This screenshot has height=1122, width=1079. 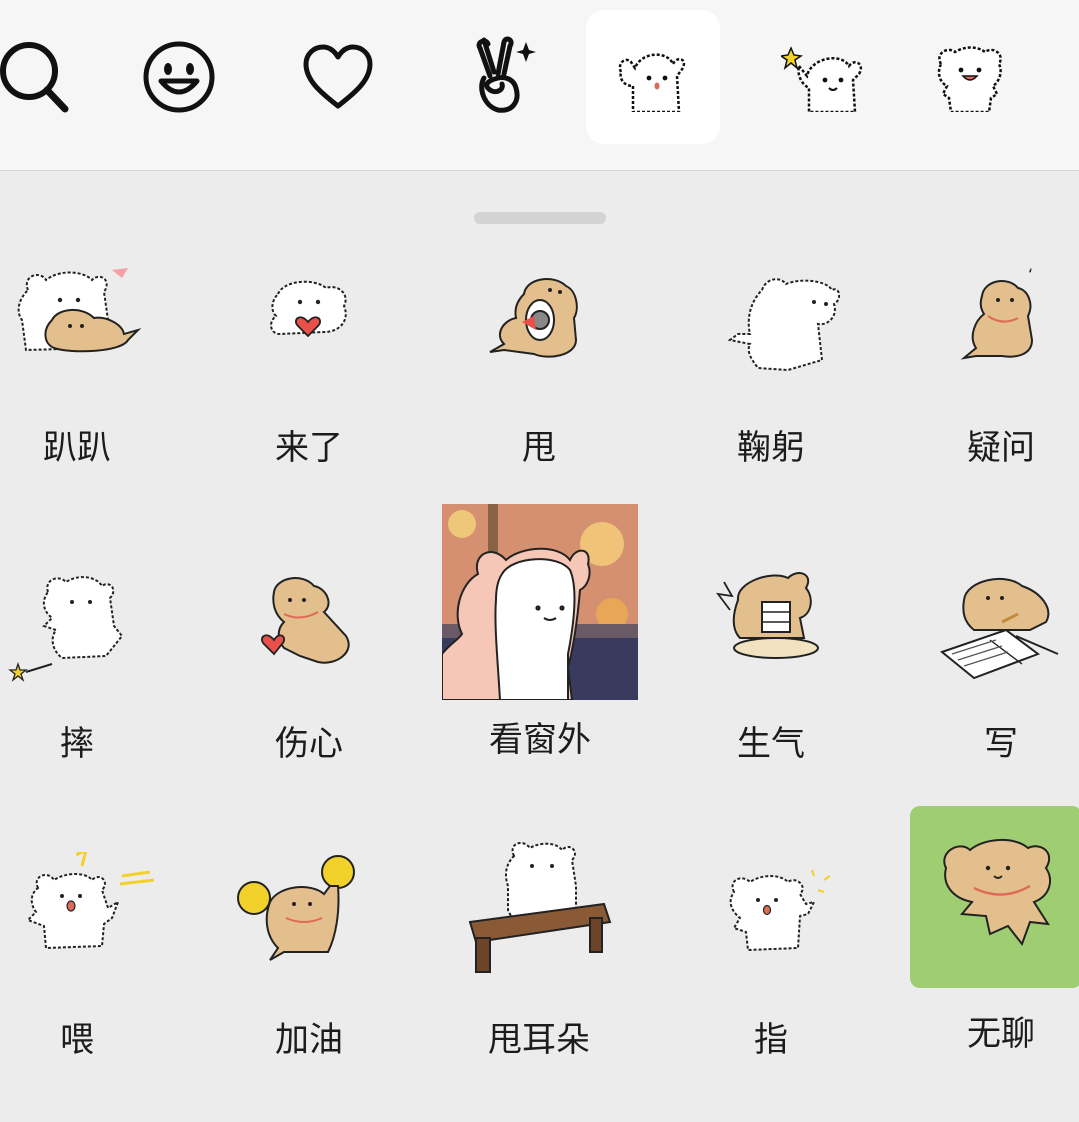 I want to click on sticker-item: ‘ 疑问, so click(x=992, y=395).